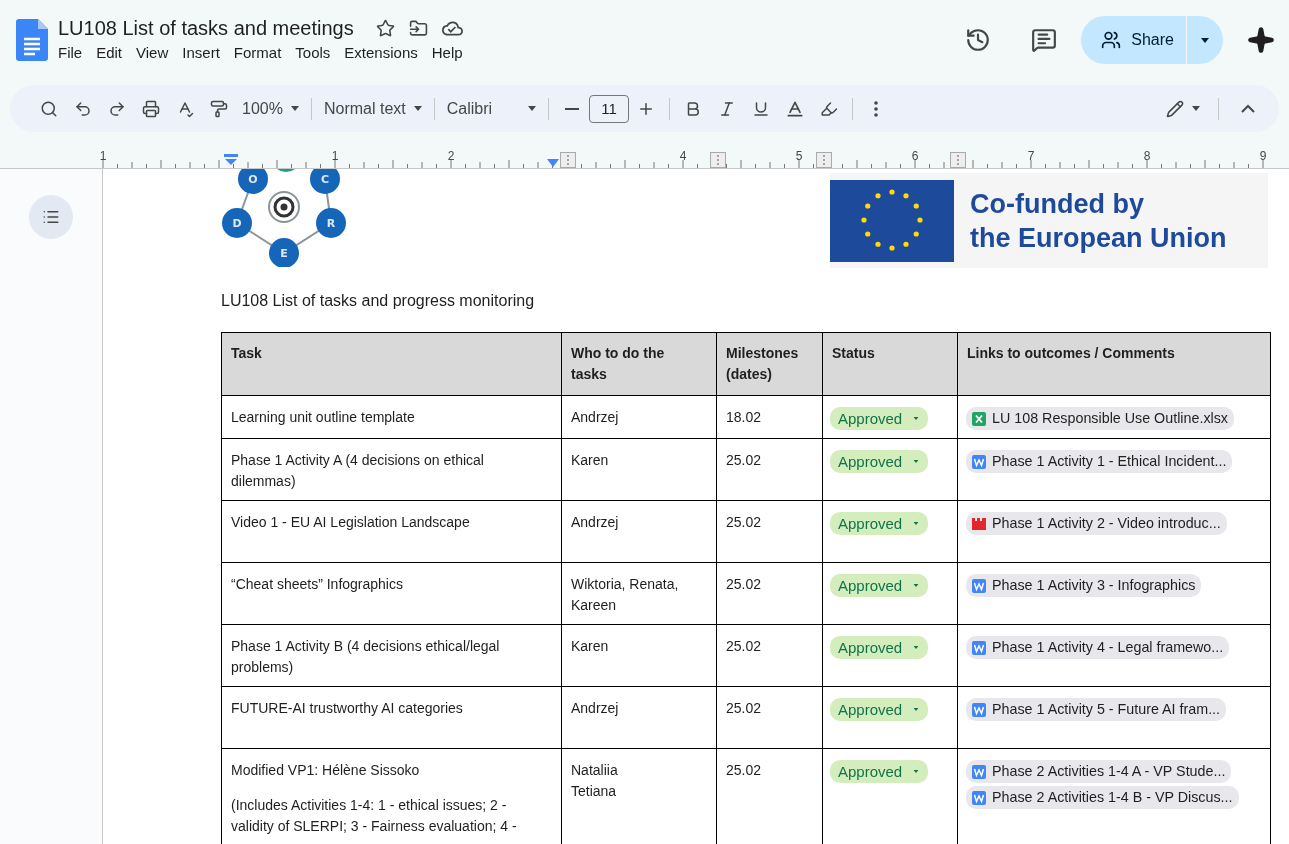  I want to click on docs-logo-icon, so click(32, 40).